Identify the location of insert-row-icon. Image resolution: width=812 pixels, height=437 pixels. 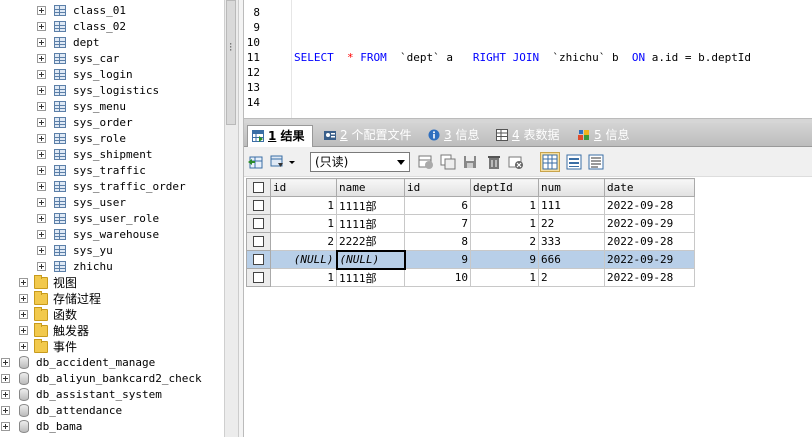
(426, 162).